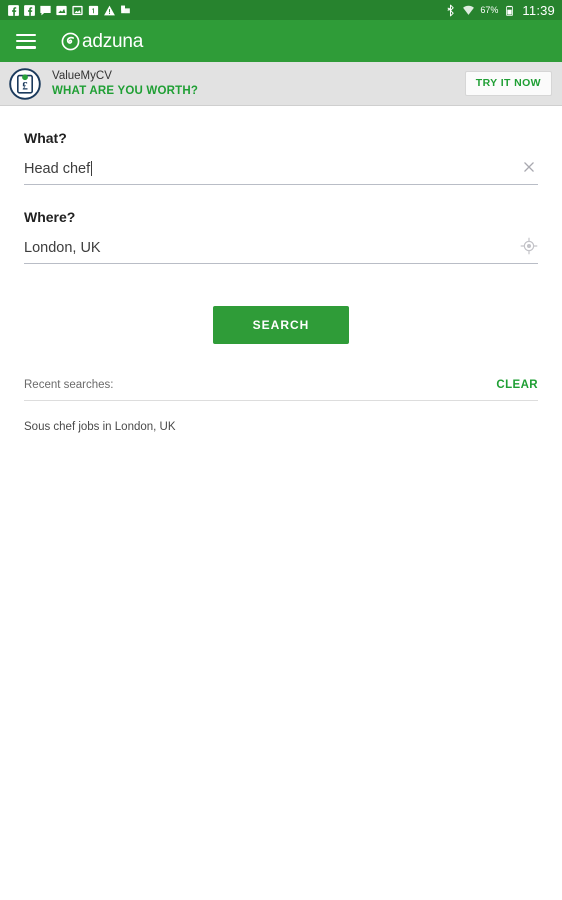 The width and height of the screenshot is (562, 900). Describe the element at coordinates (281, 390) in the screenshot. I see `recent-searches-header: Recent searches: CLEAR` at that location.